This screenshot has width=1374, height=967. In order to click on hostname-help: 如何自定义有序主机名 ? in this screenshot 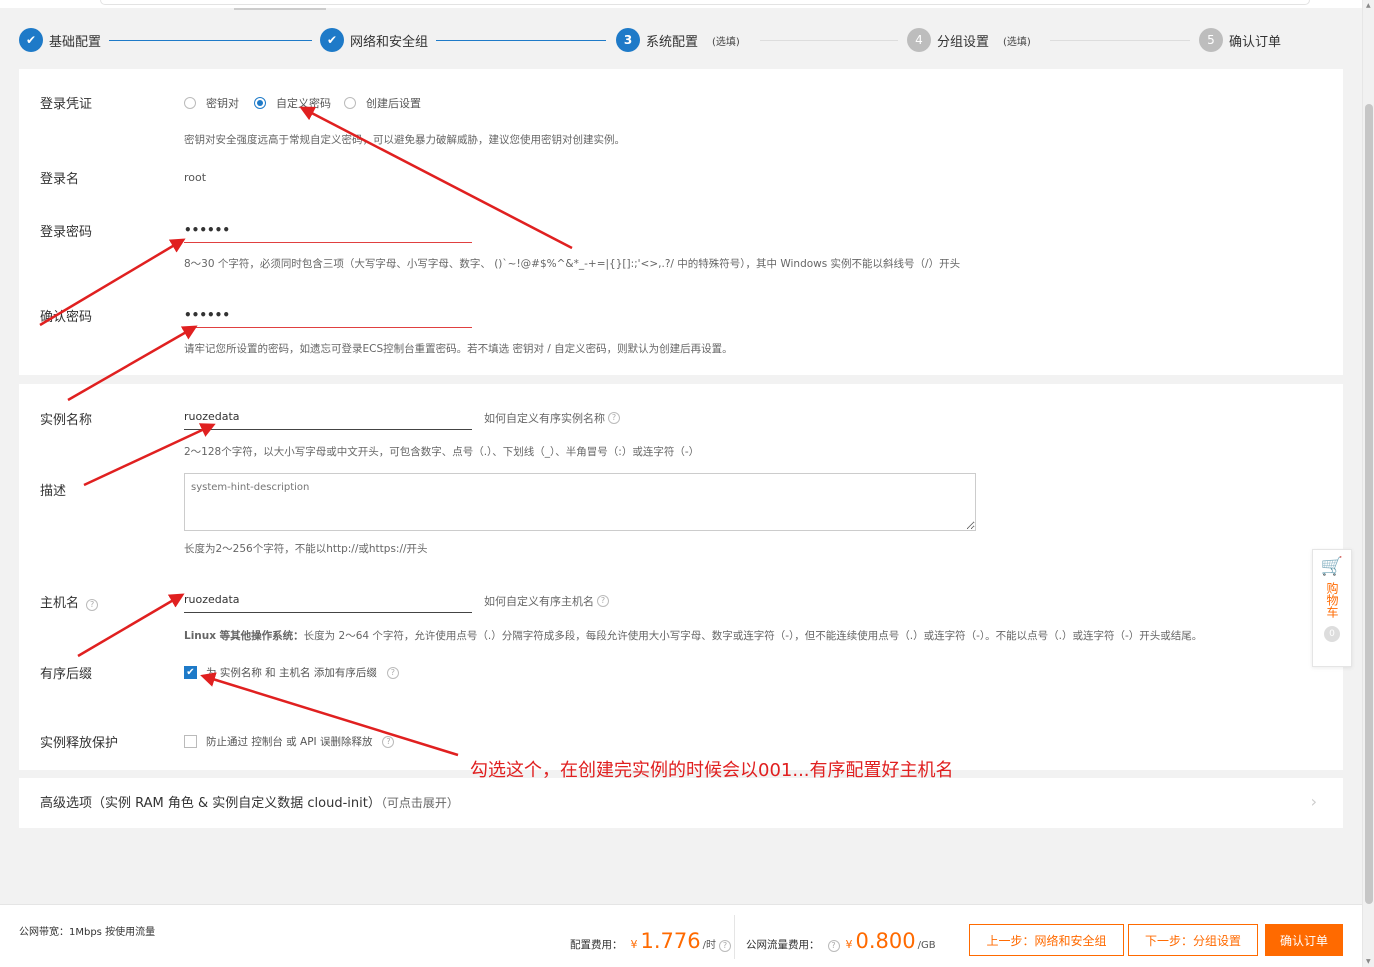, I will do `click(546, 601)`.